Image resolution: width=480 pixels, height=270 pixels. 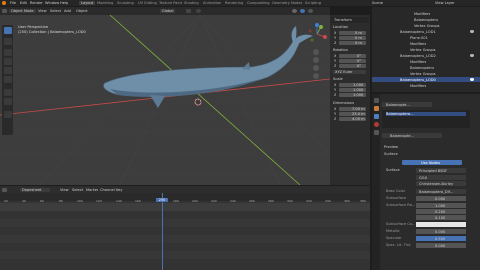 I want to click on playhead-line, so click(x=162, y=231).